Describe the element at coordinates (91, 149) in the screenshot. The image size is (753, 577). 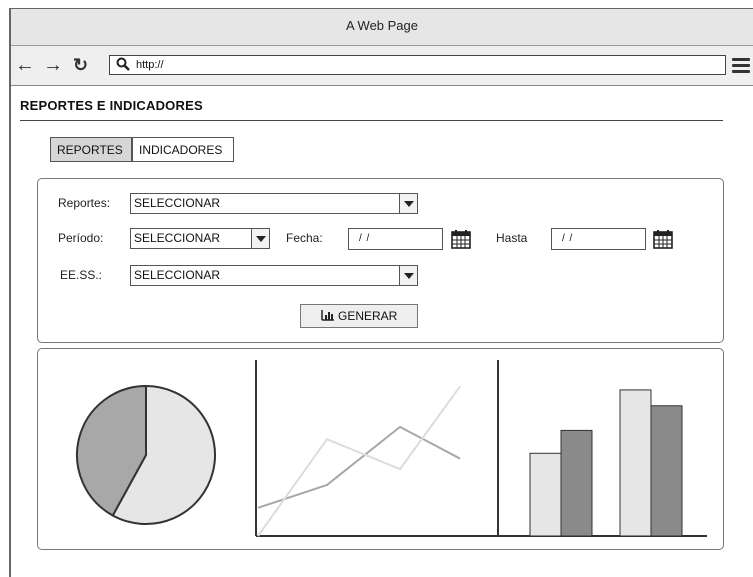
I see `tab-reportes: REPORTES` at that location.